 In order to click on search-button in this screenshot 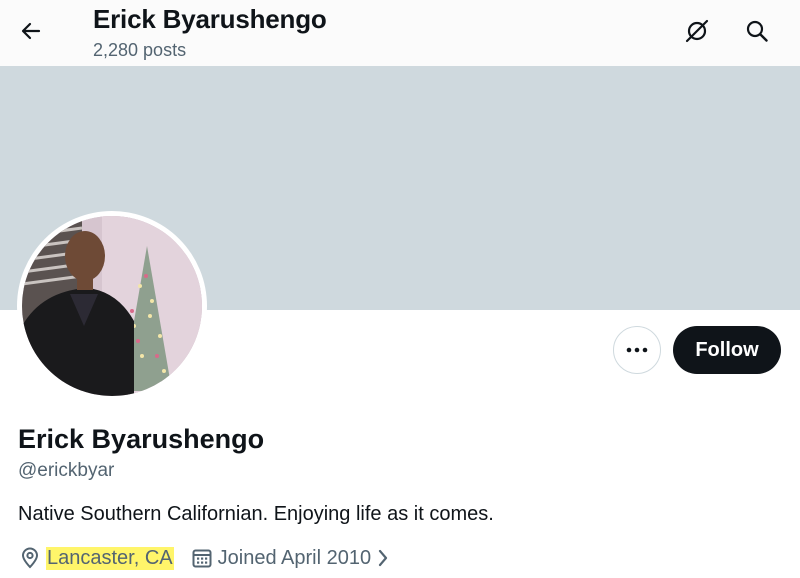, I will do `click(757, 31)`.